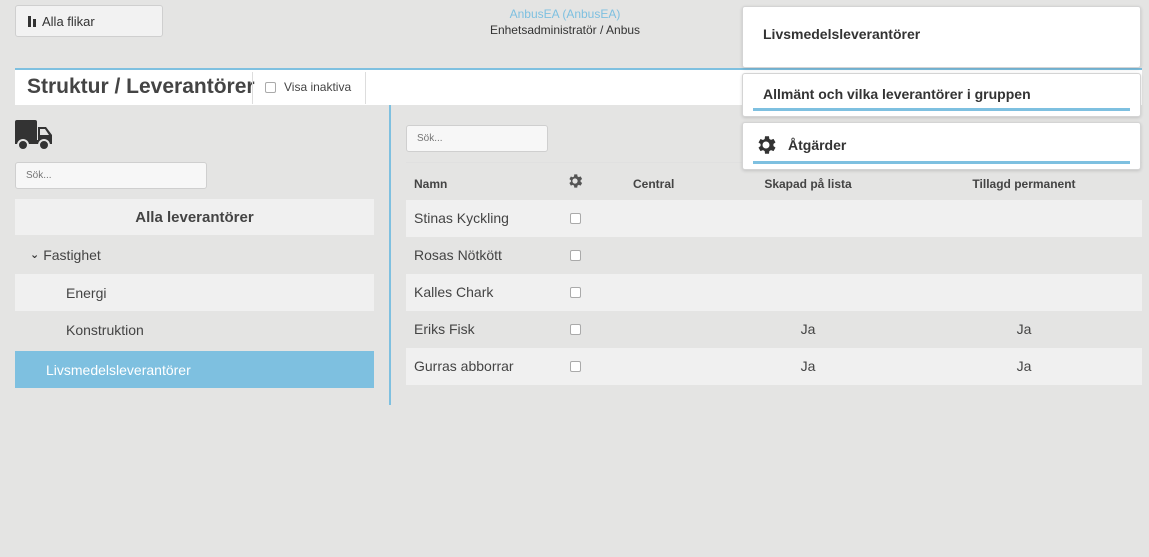 The width and height of the screenshot is (1149, 557). Describe the element at coordinates (897, 94) in the screenshot. I see `general-info-label: Allmänt och vilka leverantörer i gruppen` at that location.